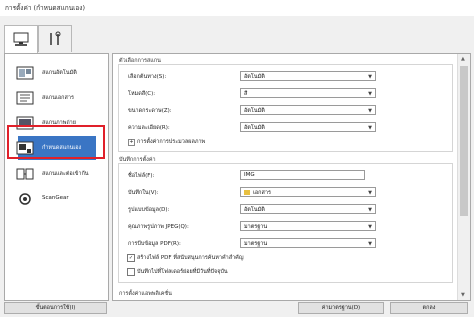 The image size is (474, 317). I want to click on folder-icon, so click(247, 192).